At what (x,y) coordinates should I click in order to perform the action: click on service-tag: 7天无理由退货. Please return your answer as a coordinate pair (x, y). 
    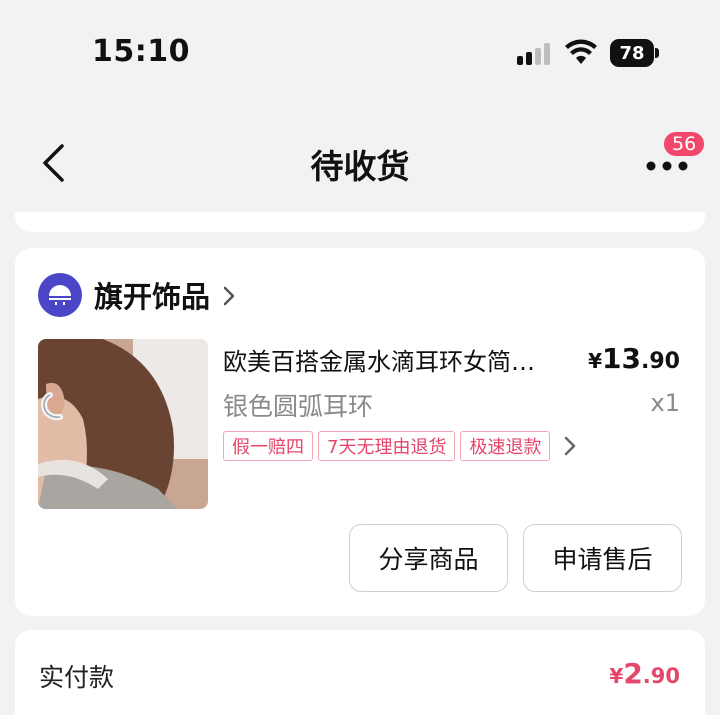
    Looking at the image, I should click on (387, 446).